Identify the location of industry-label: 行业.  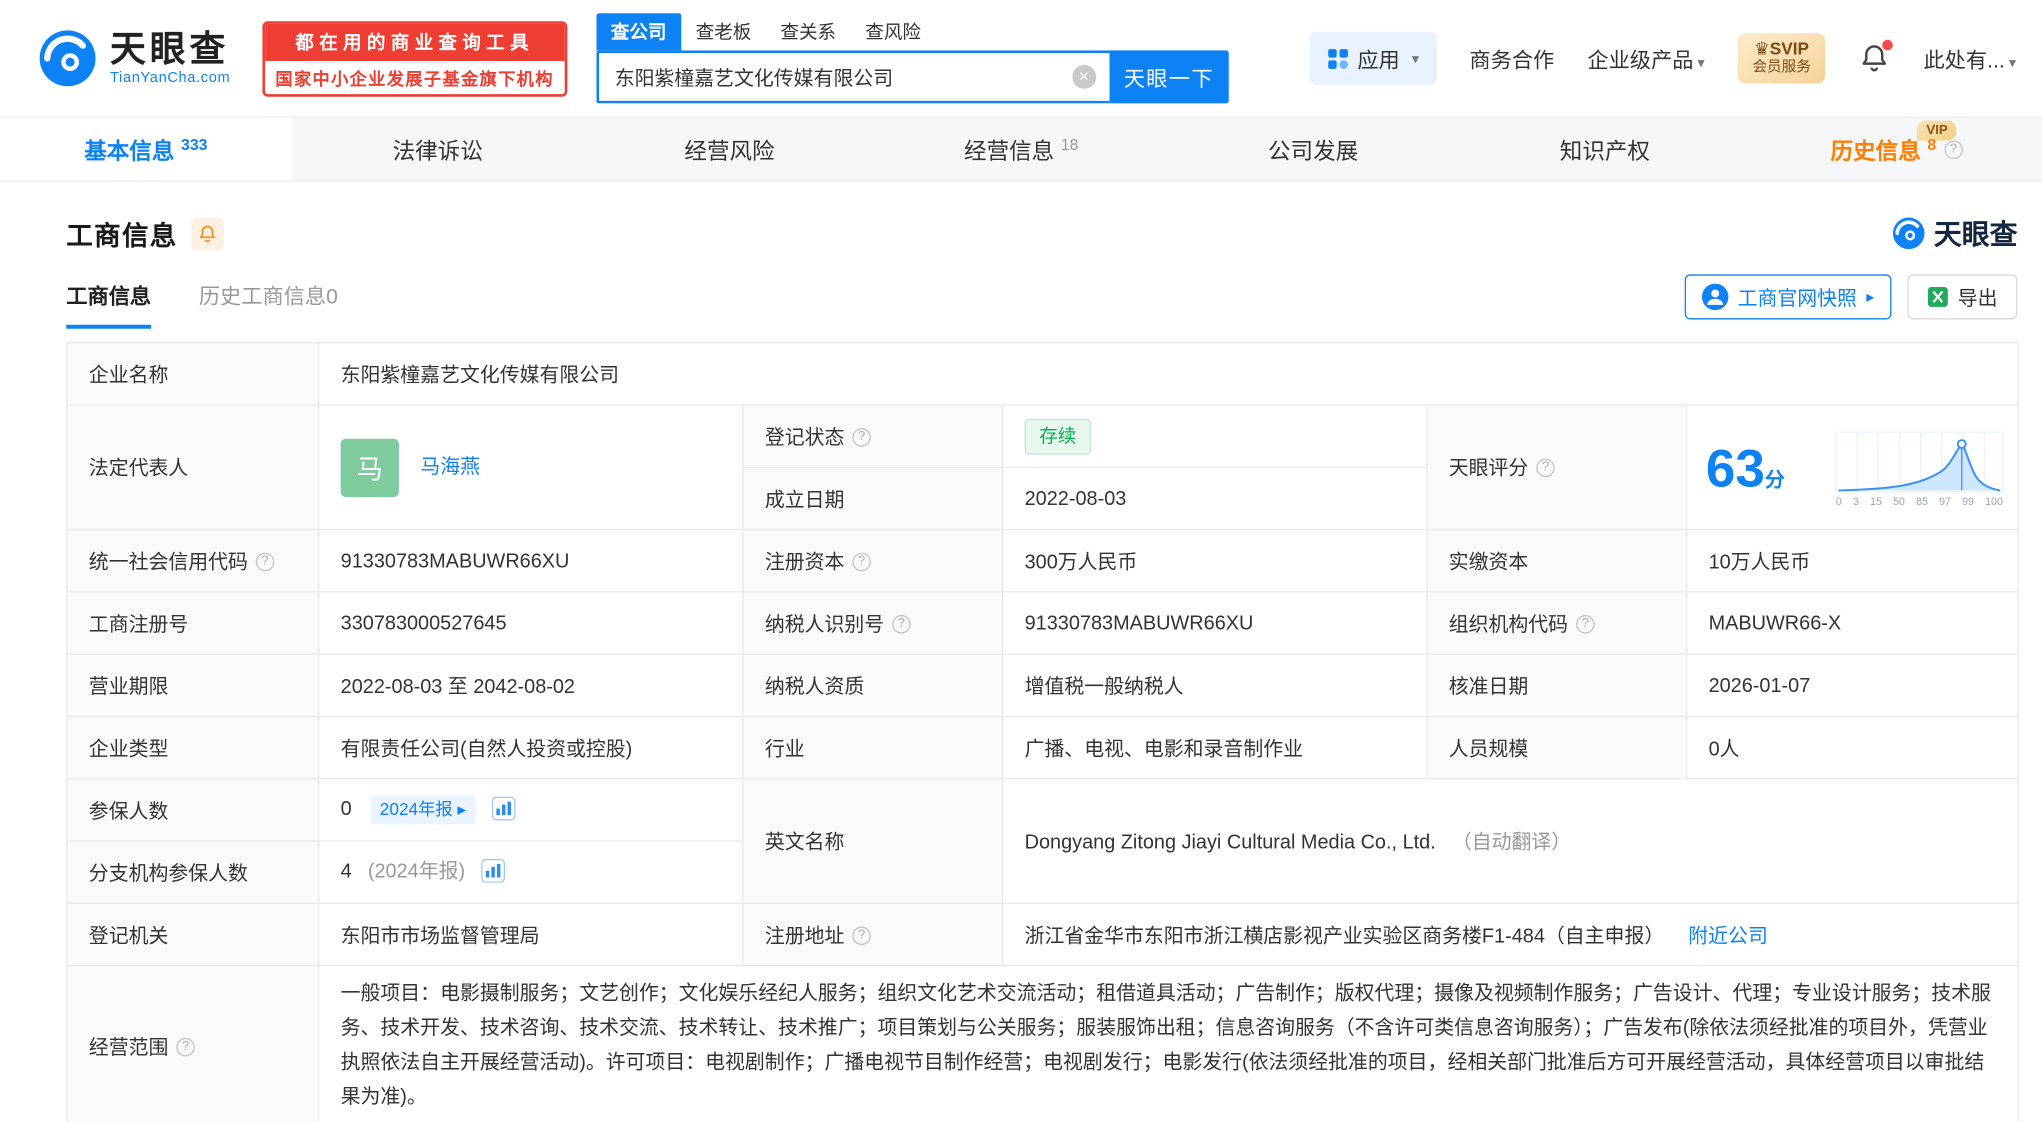
(873, 747).